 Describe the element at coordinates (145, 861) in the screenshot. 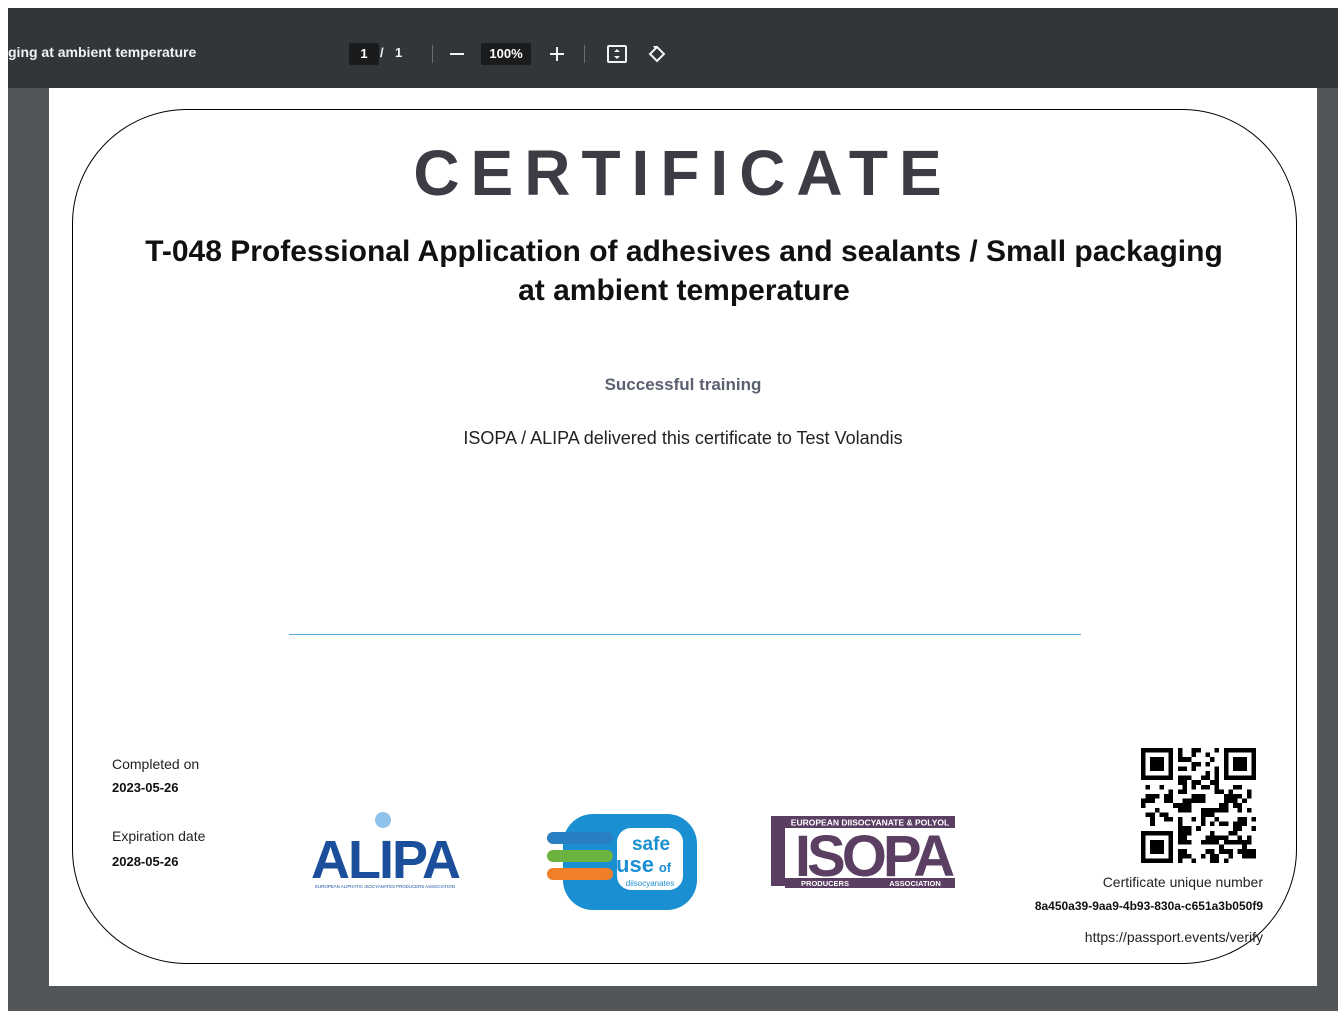

I see `expiration-date: 2028-05-26` at that location.